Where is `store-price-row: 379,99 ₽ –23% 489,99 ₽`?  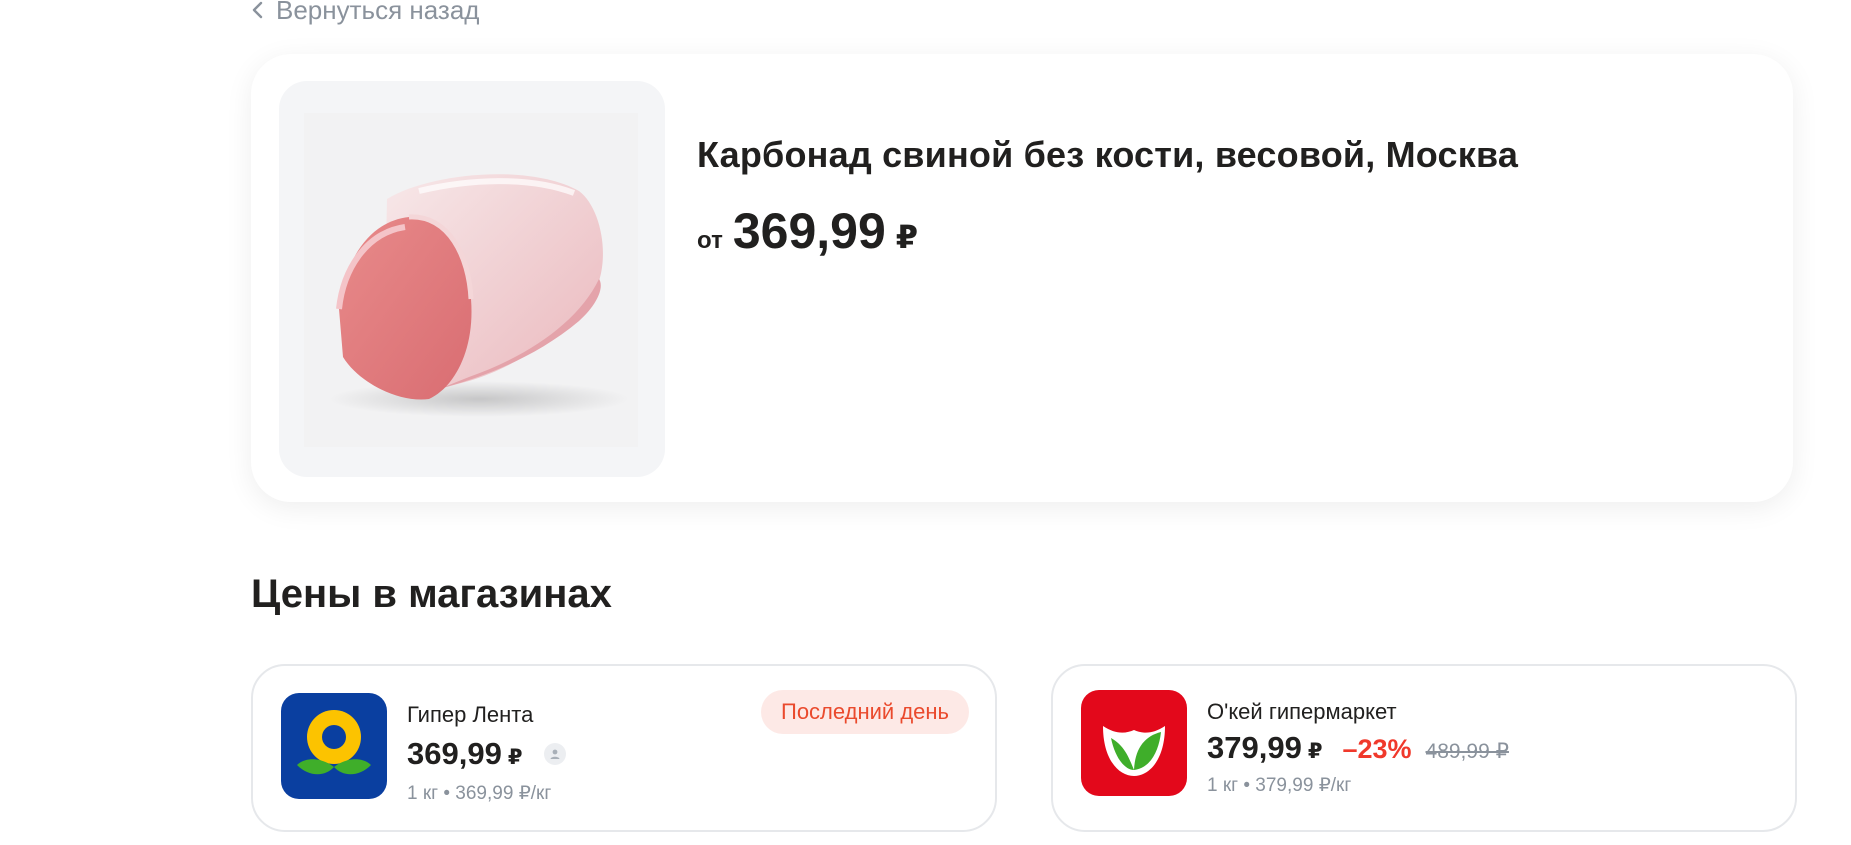
store-price-row: 379,99 ₽ –23% 489,99 ₽ is located at coordinates (1358, 748).